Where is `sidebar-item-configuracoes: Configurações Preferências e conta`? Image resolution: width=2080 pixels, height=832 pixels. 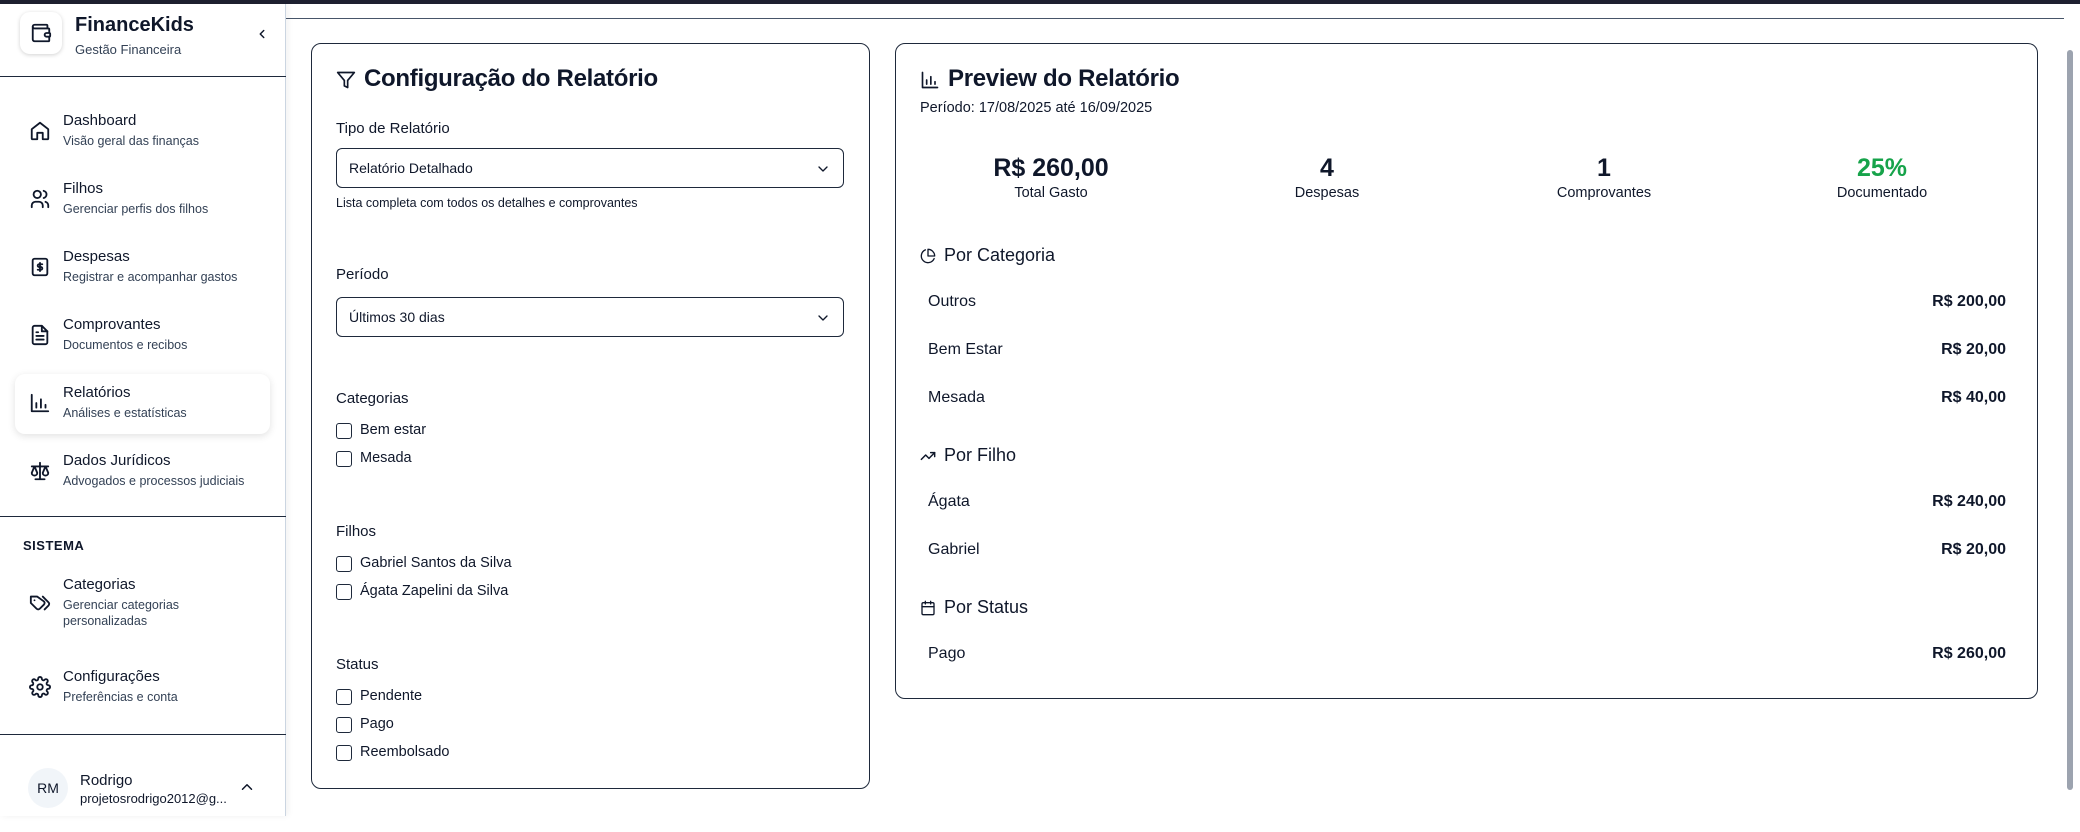 sidebar-item-configuracoes: Configurações Preferências e conta is located at coordinates (142, 688).